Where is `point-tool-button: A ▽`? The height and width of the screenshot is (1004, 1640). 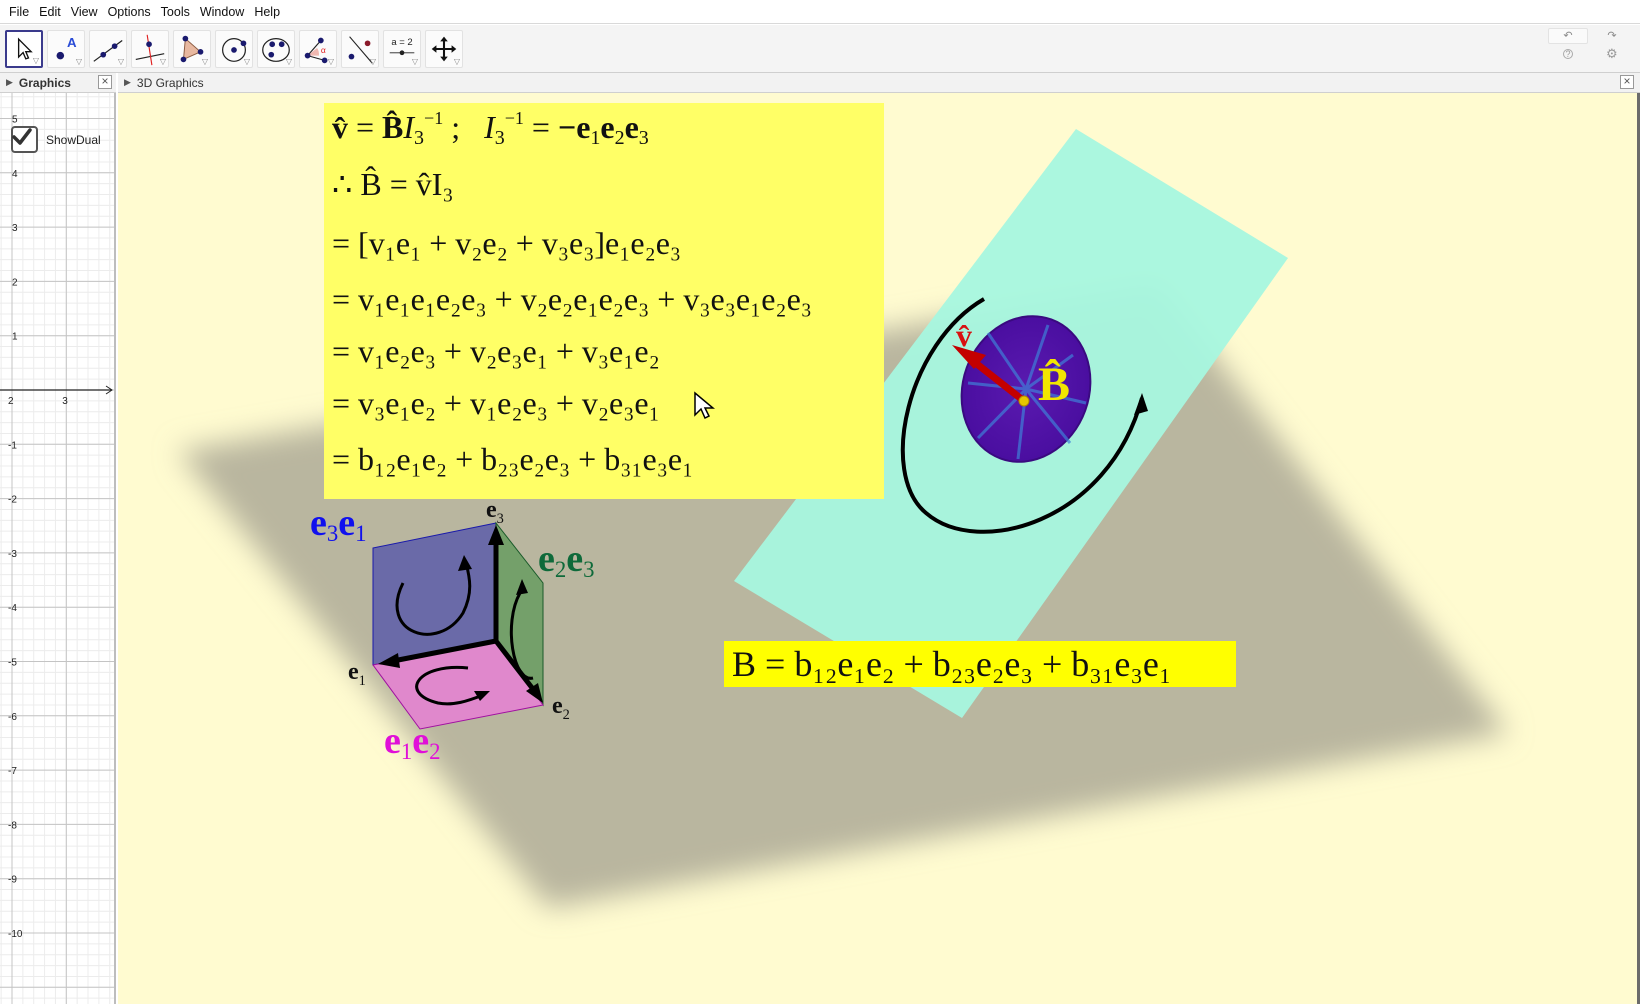 point-tool-button: A ▽ is located at coordinates (66, 49).